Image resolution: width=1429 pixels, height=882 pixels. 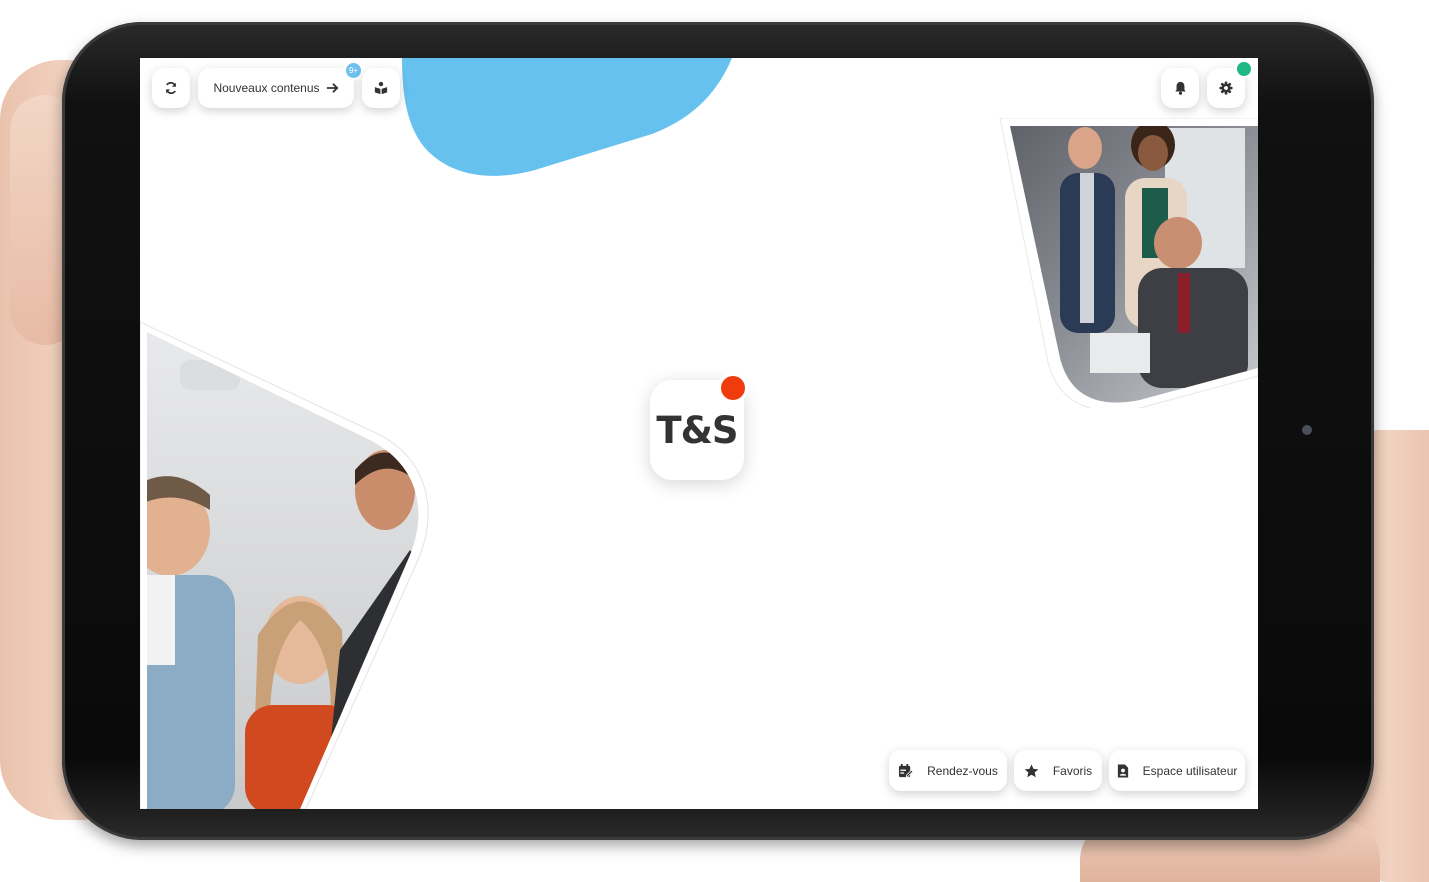 I want to click on appointments-label: Rendez-vous, so click(x=962, y=770).